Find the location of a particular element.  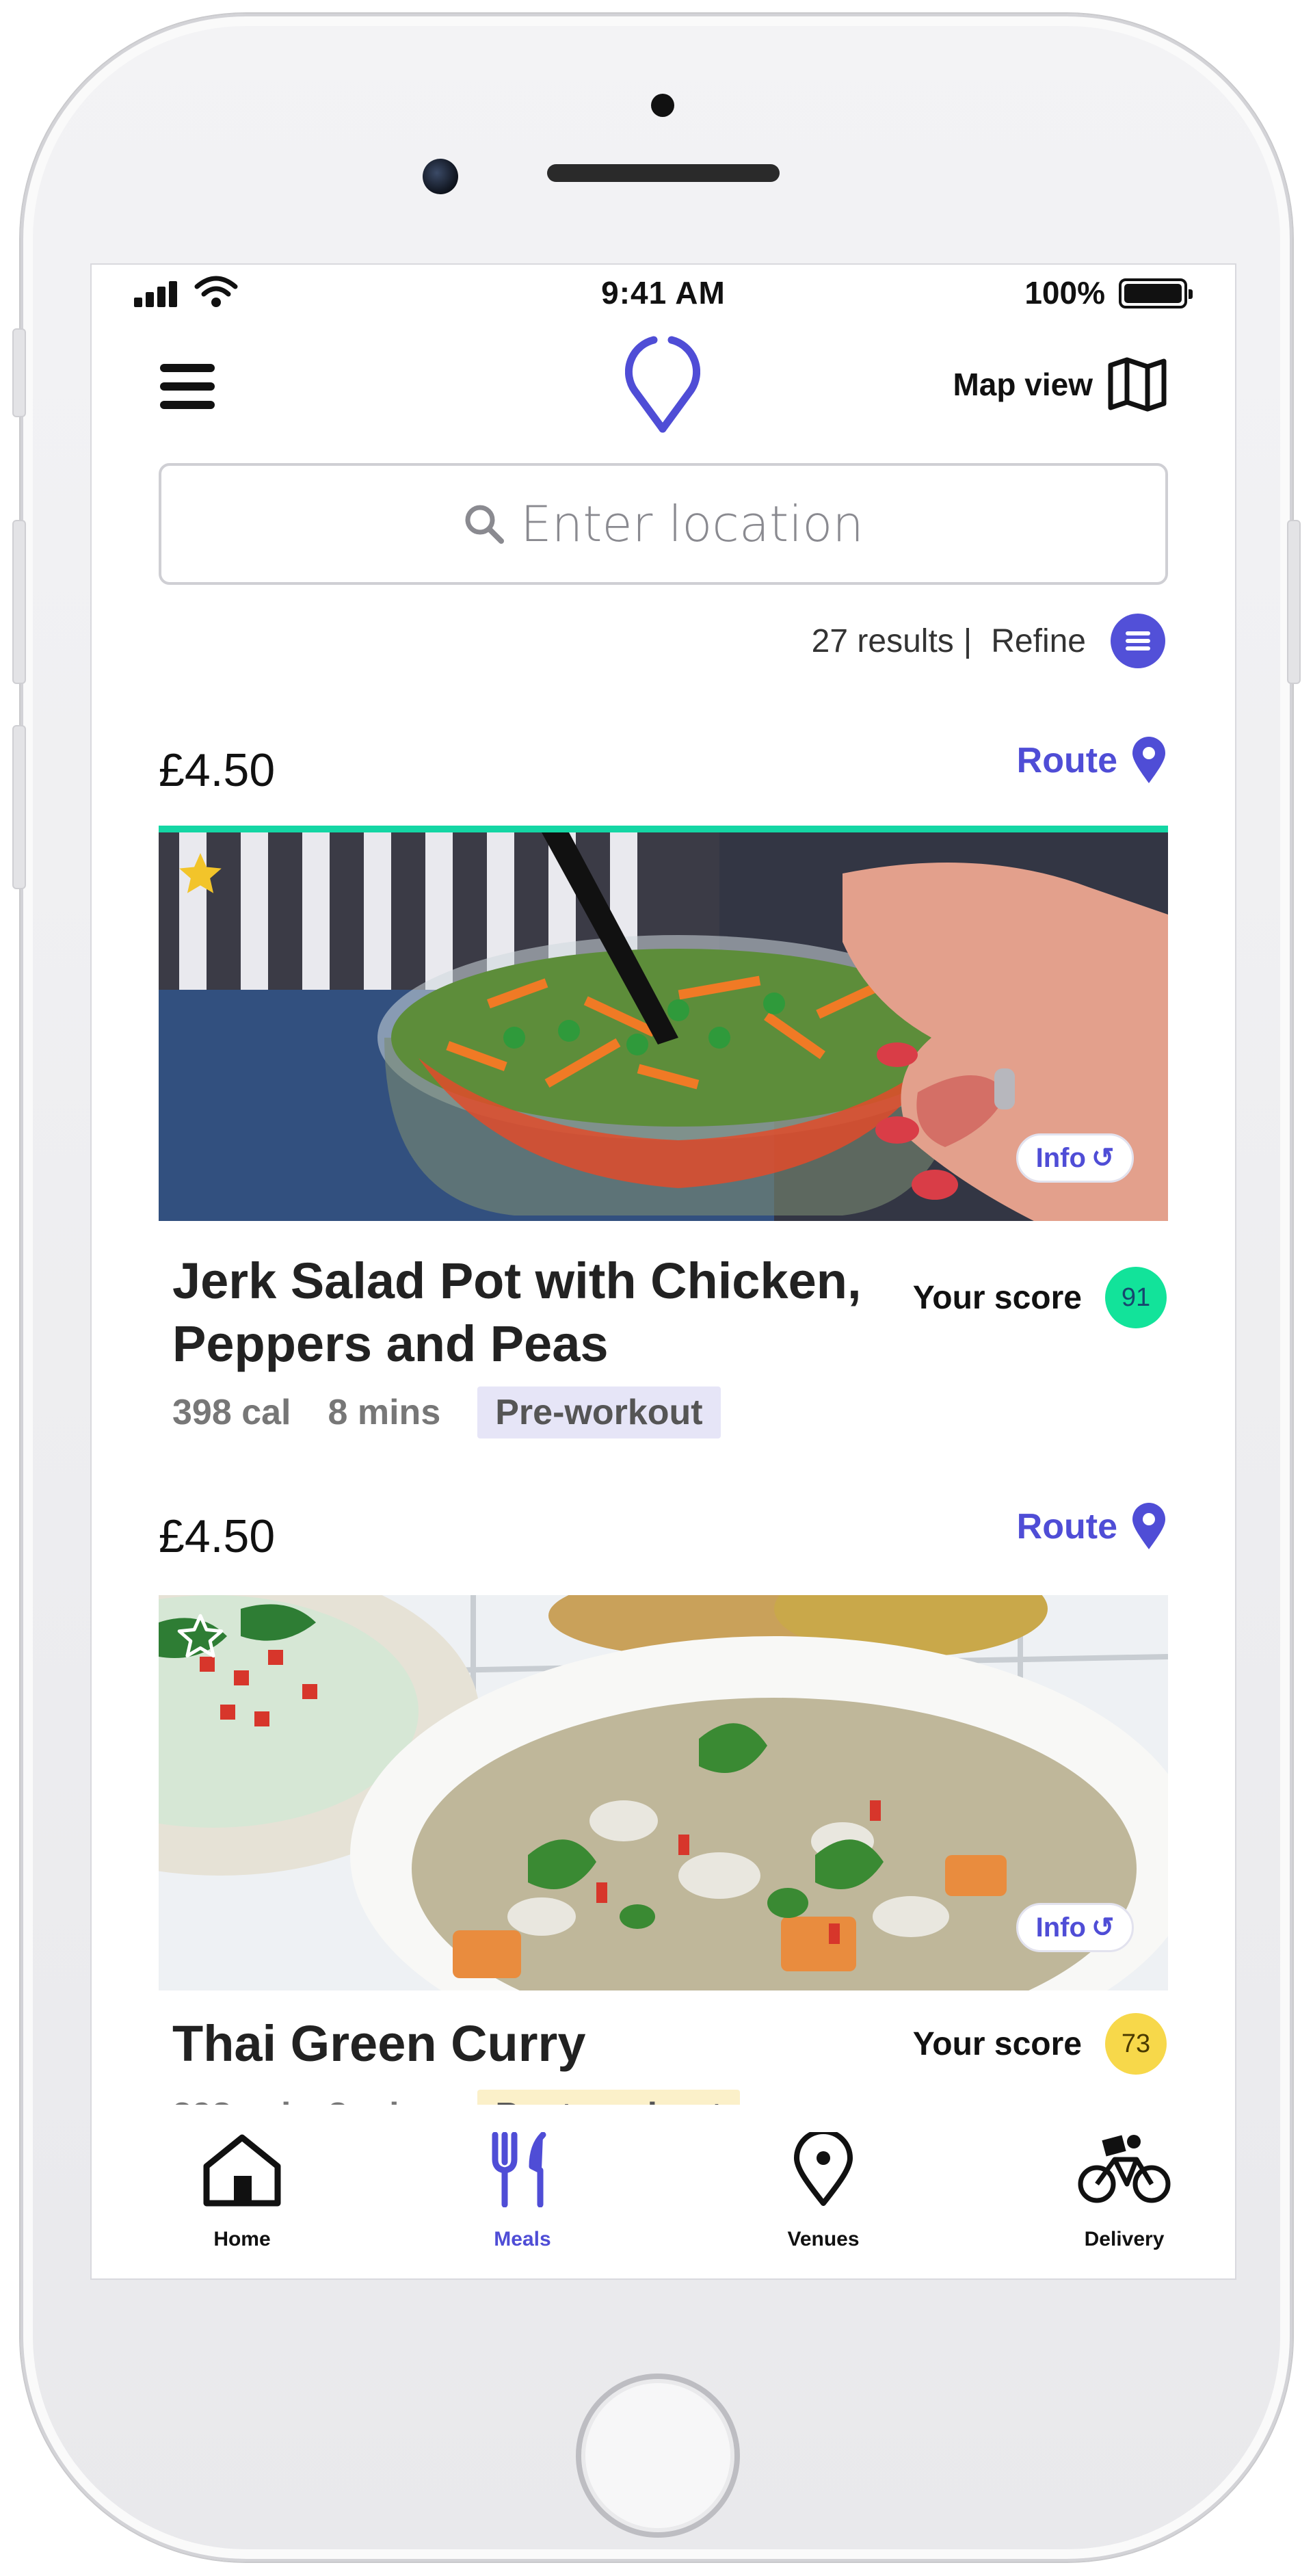

map-icon is located at coordinates (1137, 384).